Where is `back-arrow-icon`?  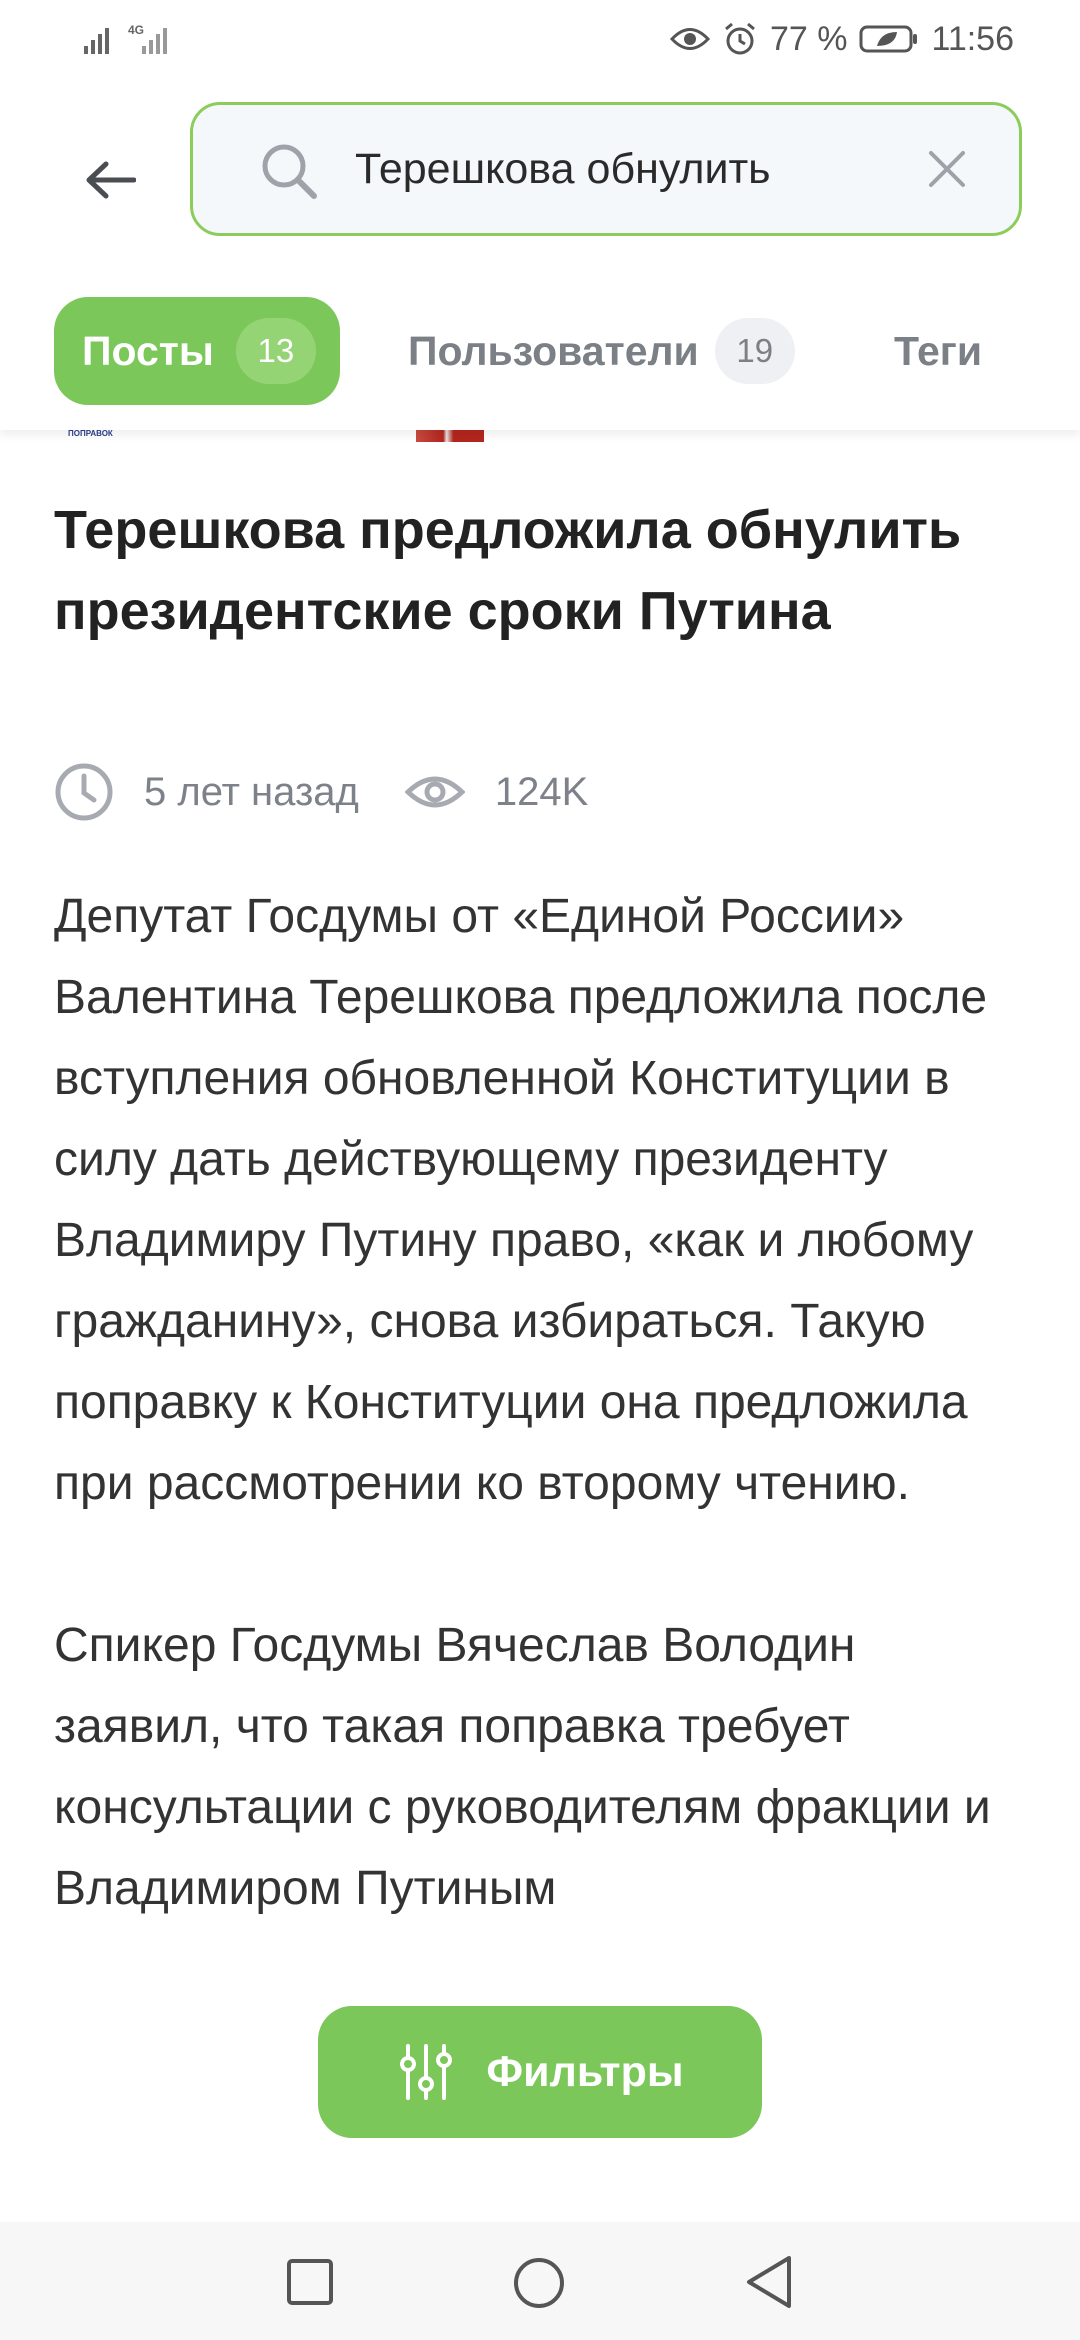
back-arrow-icon is located at coordinates (111, 180).